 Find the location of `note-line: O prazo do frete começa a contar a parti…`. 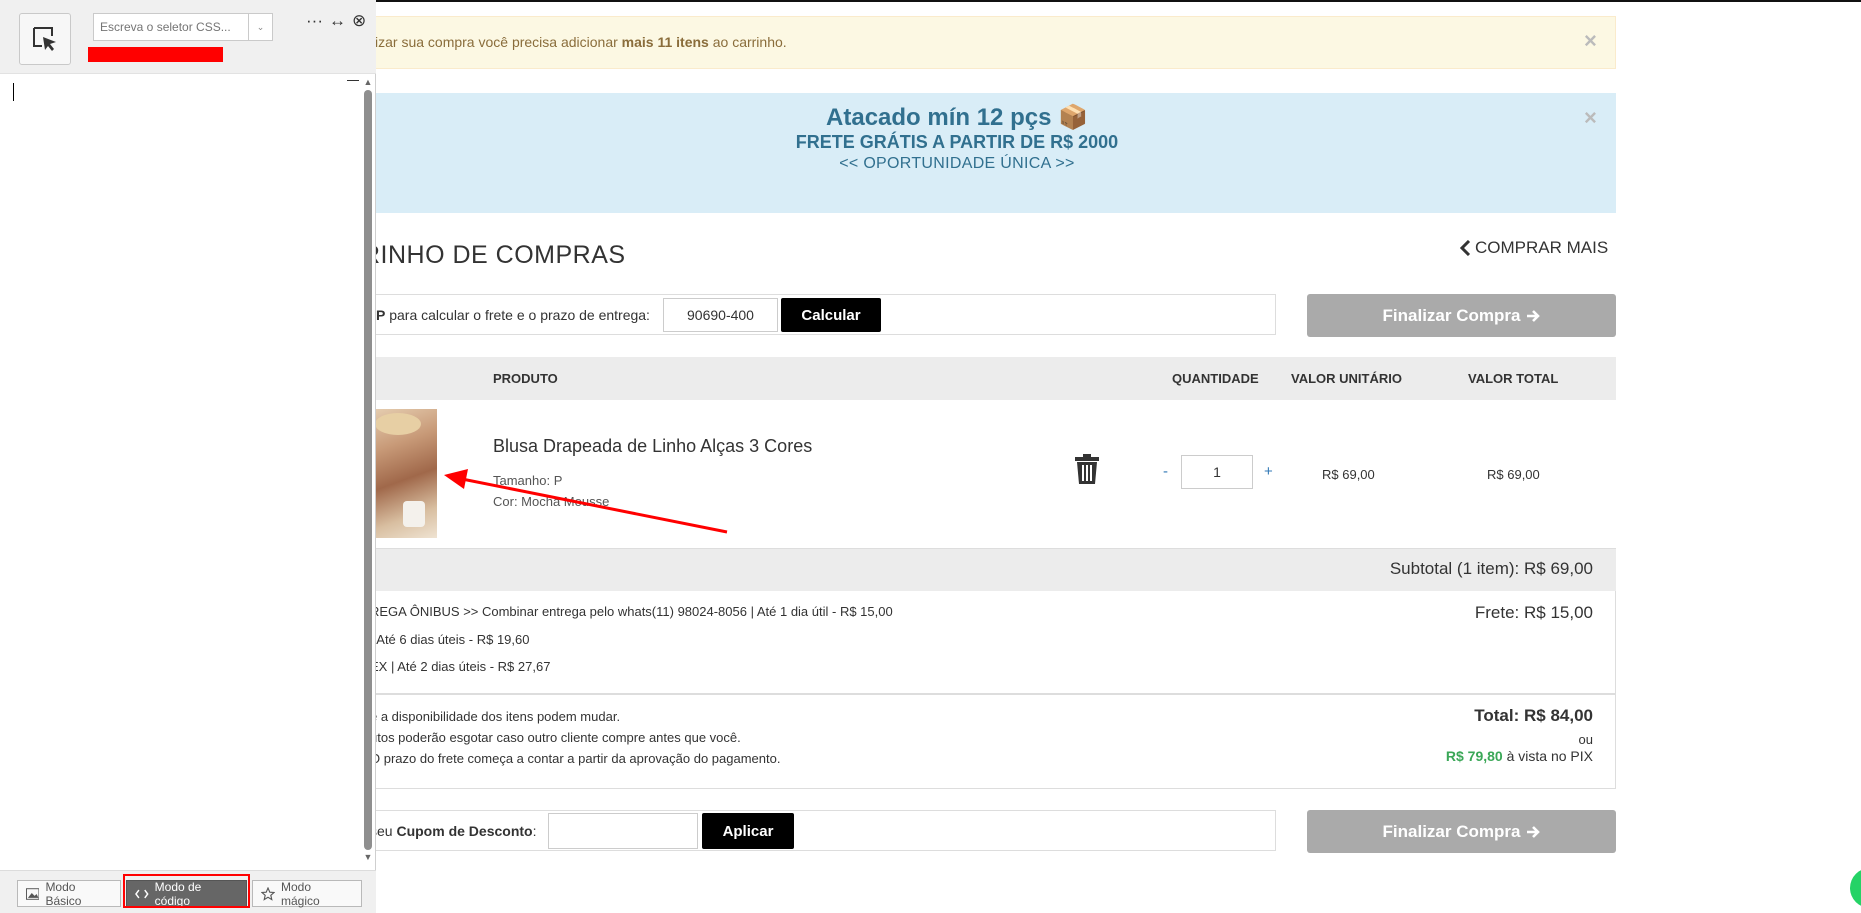

note-line: O prazo do frete começa a contar a parti… is located at coordinates (575, 758).